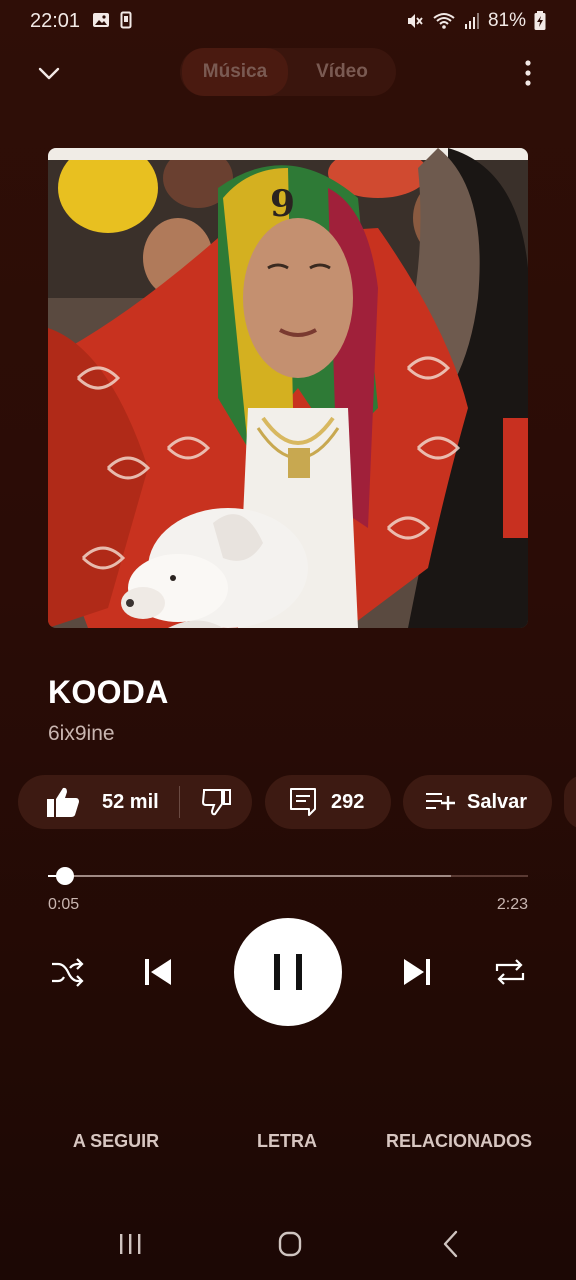 Image resolution: width=576 pixels, height=1280 pixels. Describe the element at coordinates (290, 1244) in the screenshot. I see `home-icon` at that location.